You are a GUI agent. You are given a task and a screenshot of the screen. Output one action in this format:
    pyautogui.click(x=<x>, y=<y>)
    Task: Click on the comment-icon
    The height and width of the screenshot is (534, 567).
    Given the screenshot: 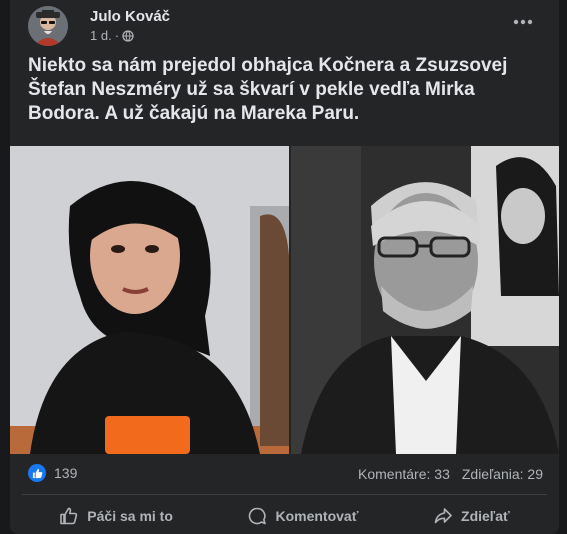 What is the action you would take?
    pyautogui.click(x=257, y=516)
    